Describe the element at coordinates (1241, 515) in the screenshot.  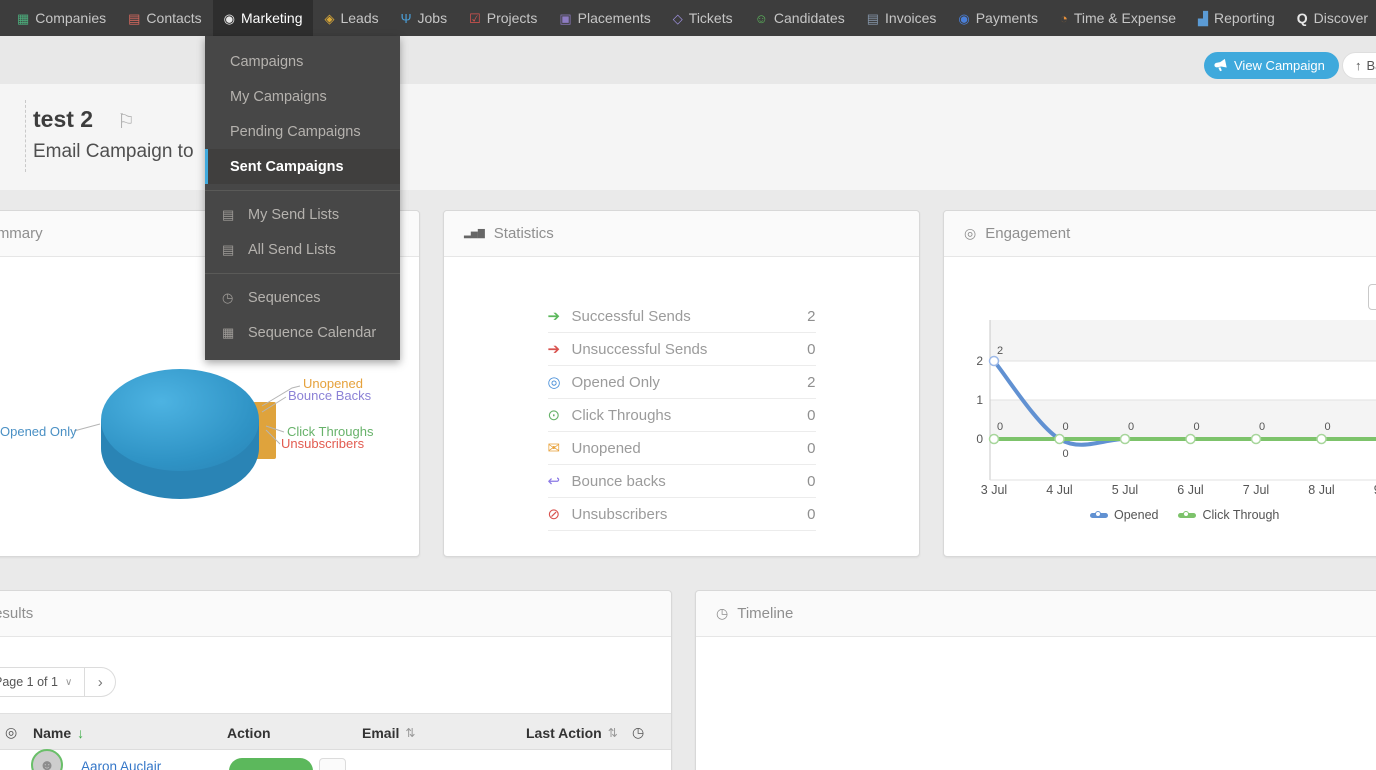
I see `legend-label: Click Through` at that location.